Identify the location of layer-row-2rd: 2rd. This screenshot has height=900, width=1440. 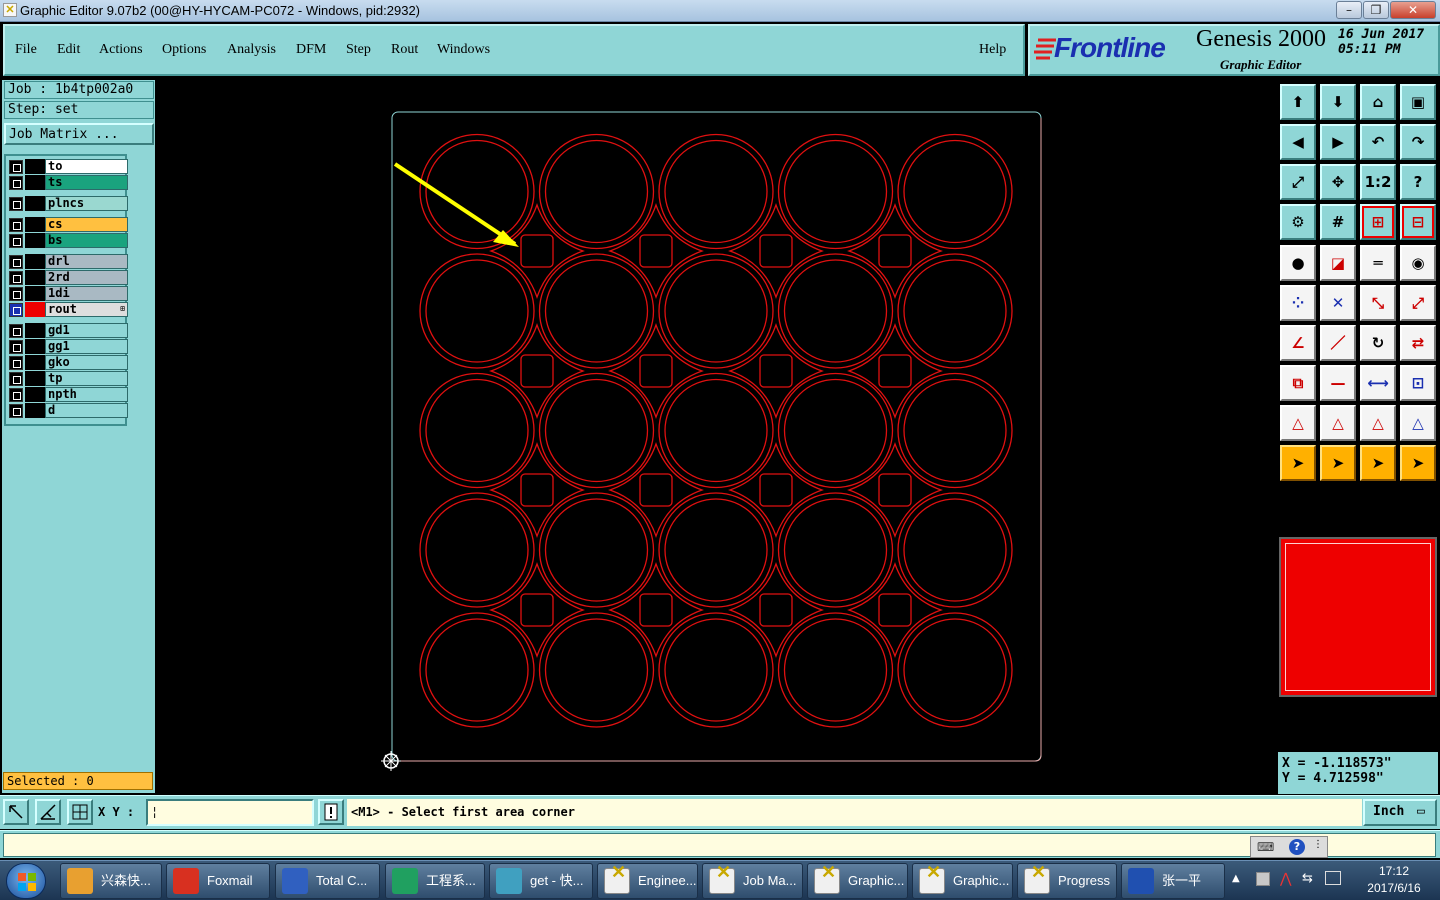
(68, 277).